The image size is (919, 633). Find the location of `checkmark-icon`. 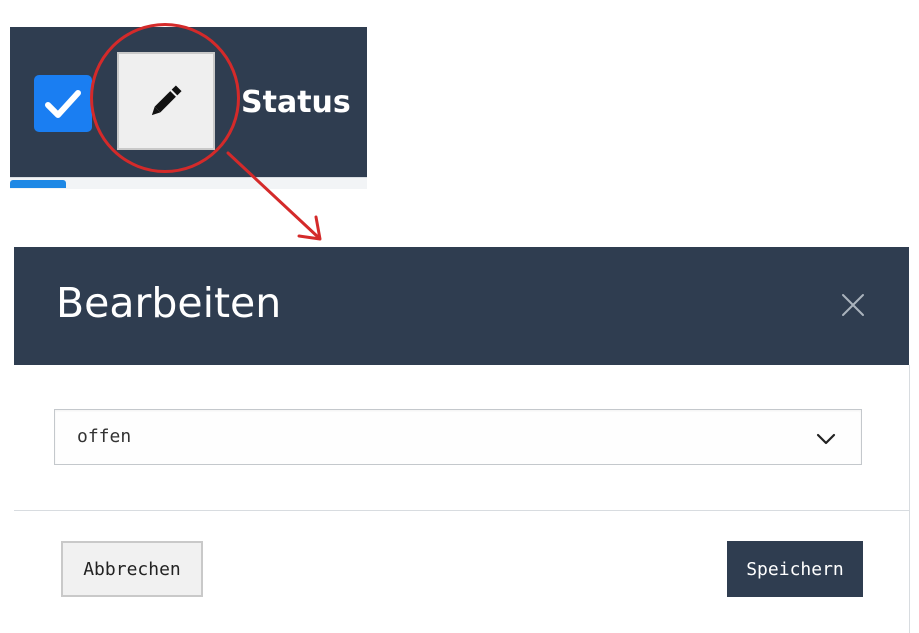

checkmark-icon is located at coordinates (63, 103).